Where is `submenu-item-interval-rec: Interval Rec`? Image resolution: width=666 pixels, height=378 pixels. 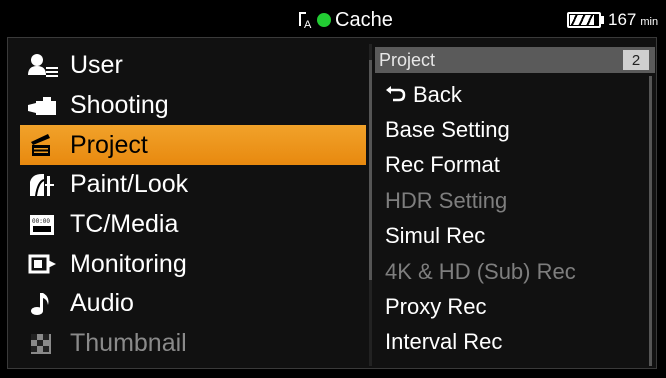 submenu-item-interval-rec: Interval Rec is located at coordinates (515, 342).